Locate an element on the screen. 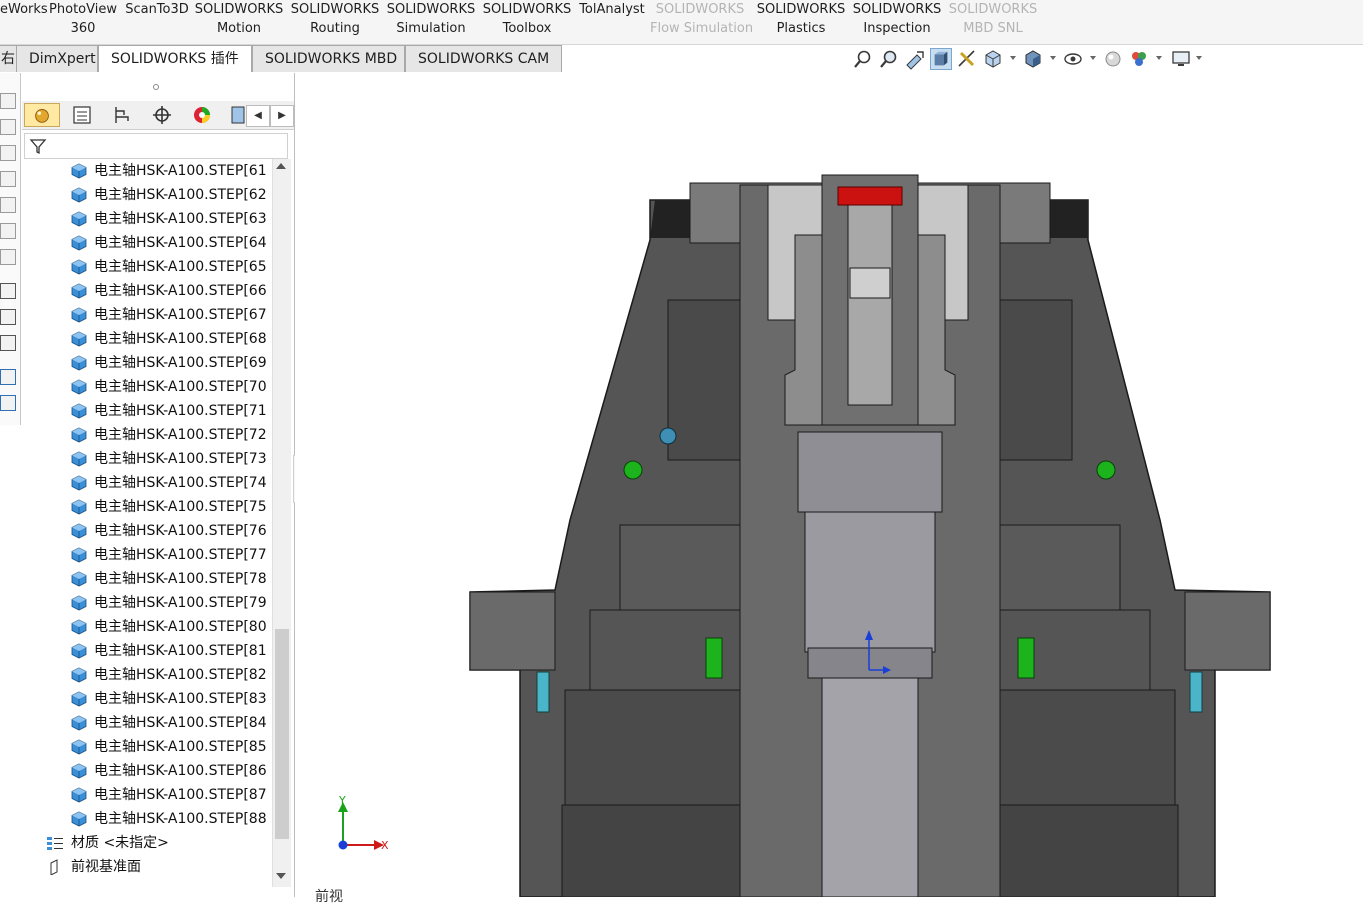 The height and width of the screenshot is (906, 1363). tree-item-part: 电主轴HSK-A100.STEP[70 is located at coordinates (147, 387).